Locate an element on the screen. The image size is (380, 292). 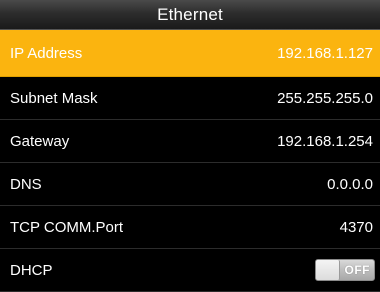
title-bar: Ethernet is located at coordinates (190, 15).